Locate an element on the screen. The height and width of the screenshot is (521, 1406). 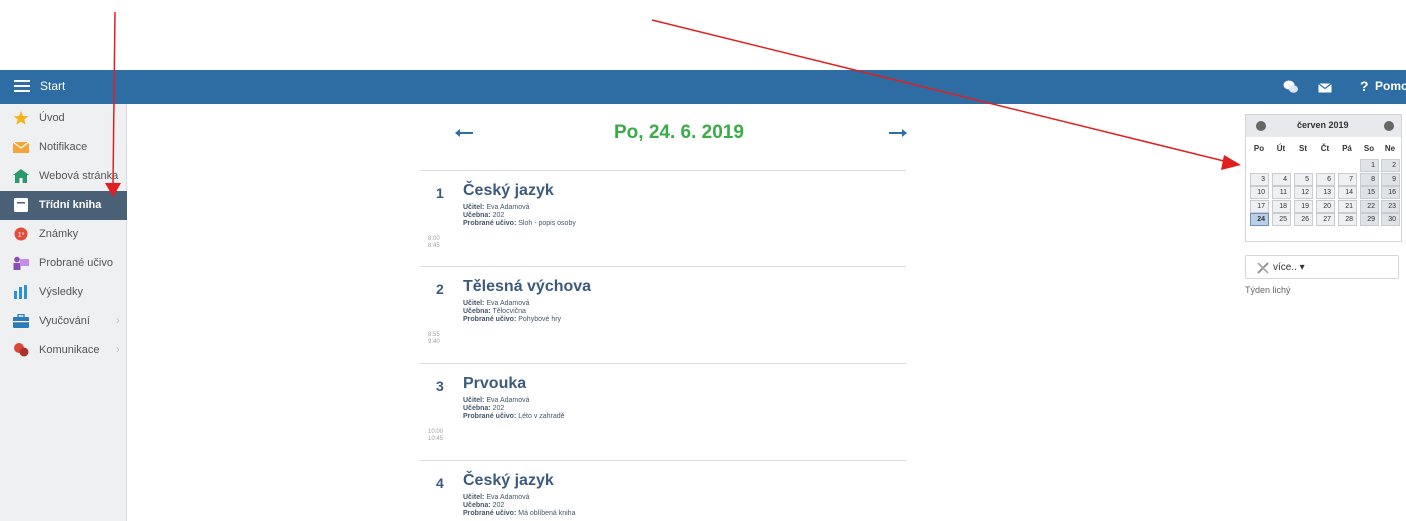
more-button: více.. ▾ is located at coordinates (1322, 267).